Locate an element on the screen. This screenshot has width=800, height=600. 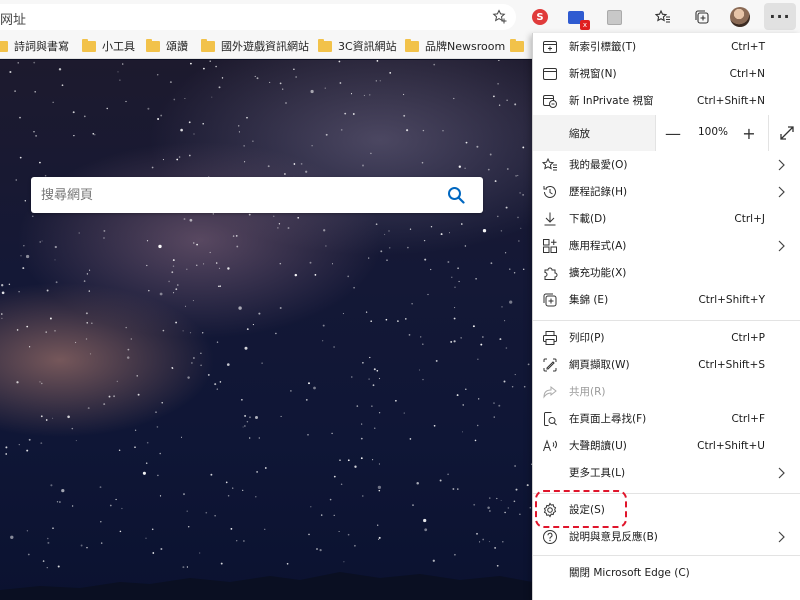
menu-item-print: 列印(P) Ctrl+P is located at coordinates (666, 337).